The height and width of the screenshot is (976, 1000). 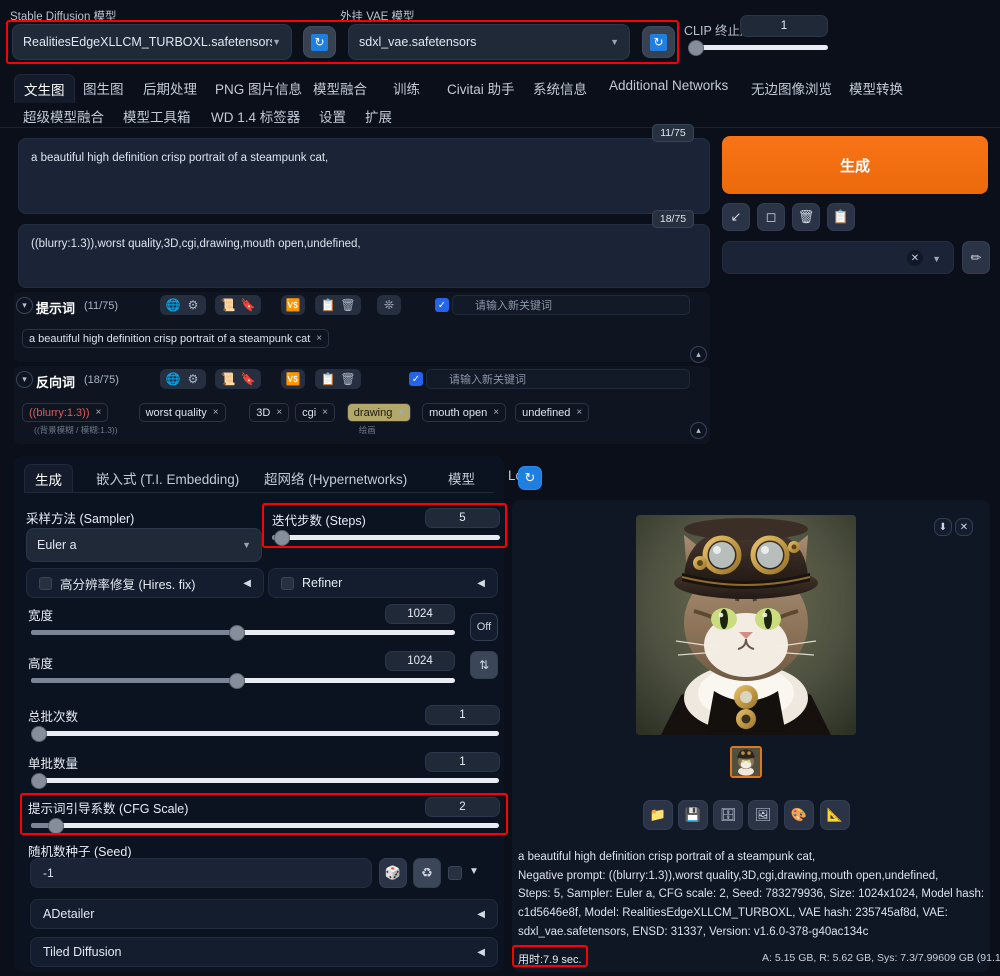 I want to click on refresh-vae-button: ↻, so click(x=658, y=42).